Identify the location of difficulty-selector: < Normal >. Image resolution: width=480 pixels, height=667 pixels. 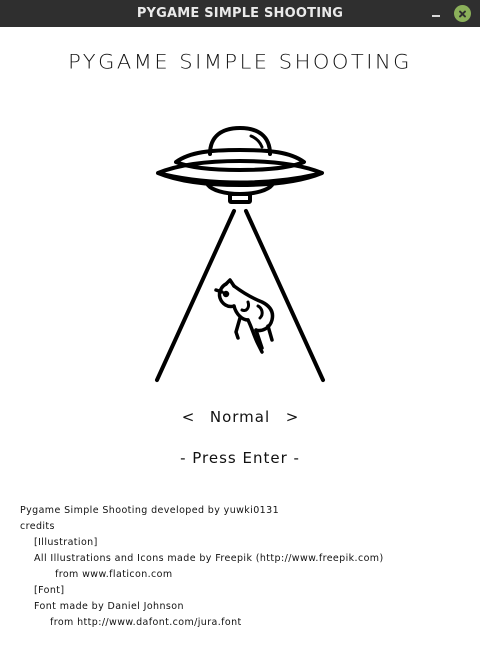
(240, 419).